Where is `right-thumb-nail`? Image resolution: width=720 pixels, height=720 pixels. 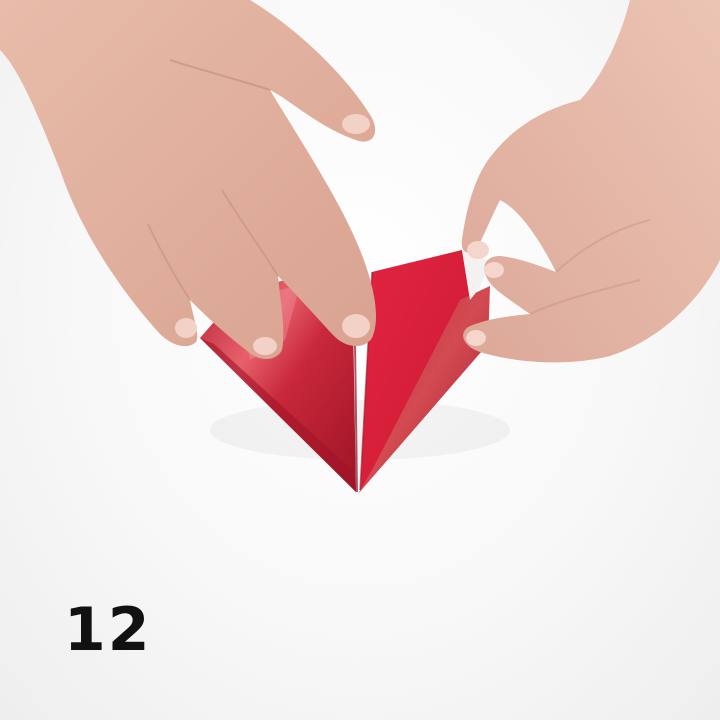 right-thumb-nail is located at coordinates (478, 250).